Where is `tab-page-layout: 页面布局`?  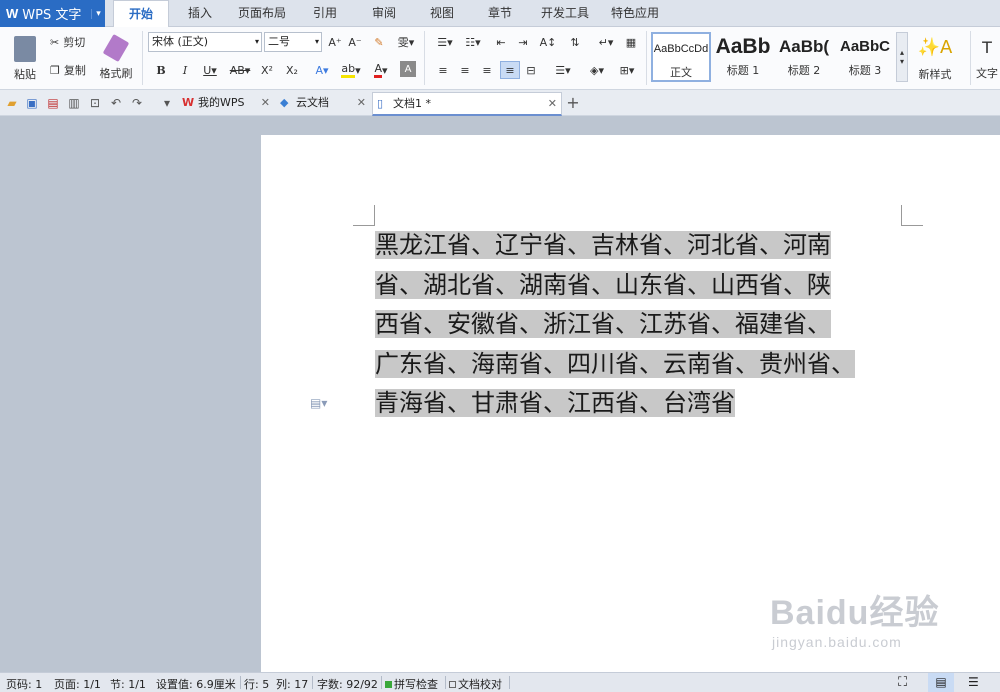 tab-page-layout: 页面布局 is located at coordinates (262, 13).